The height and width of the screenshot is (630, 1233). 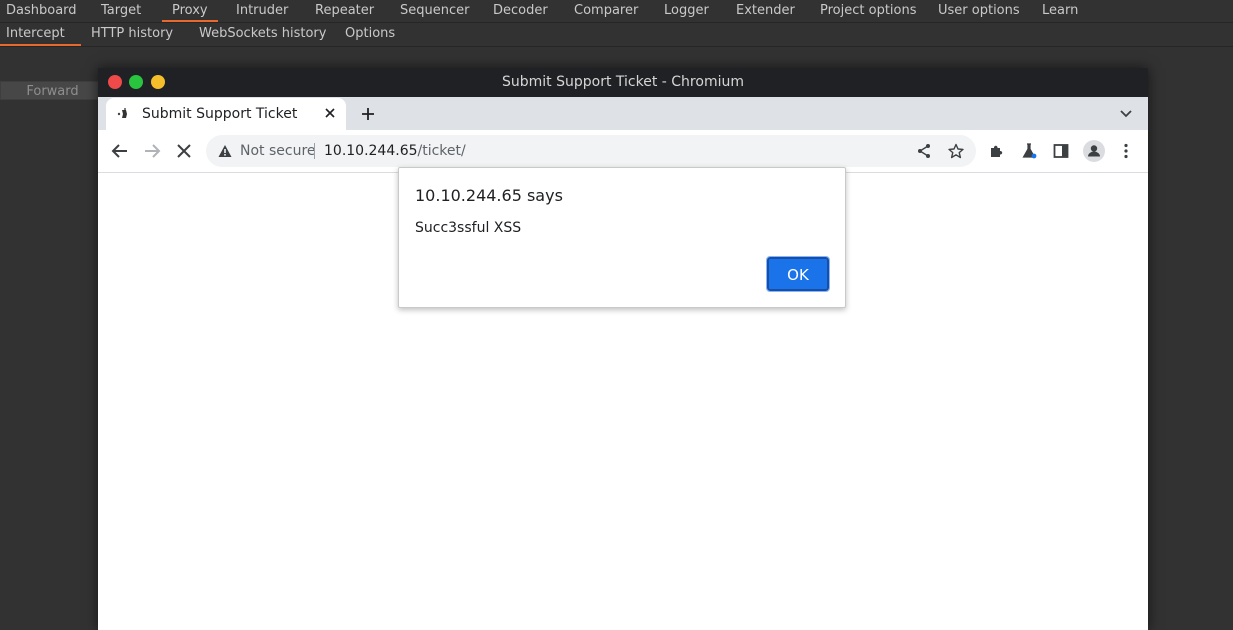 I want to click on tab-intercept: Intercept, so click(x=40, y=34).